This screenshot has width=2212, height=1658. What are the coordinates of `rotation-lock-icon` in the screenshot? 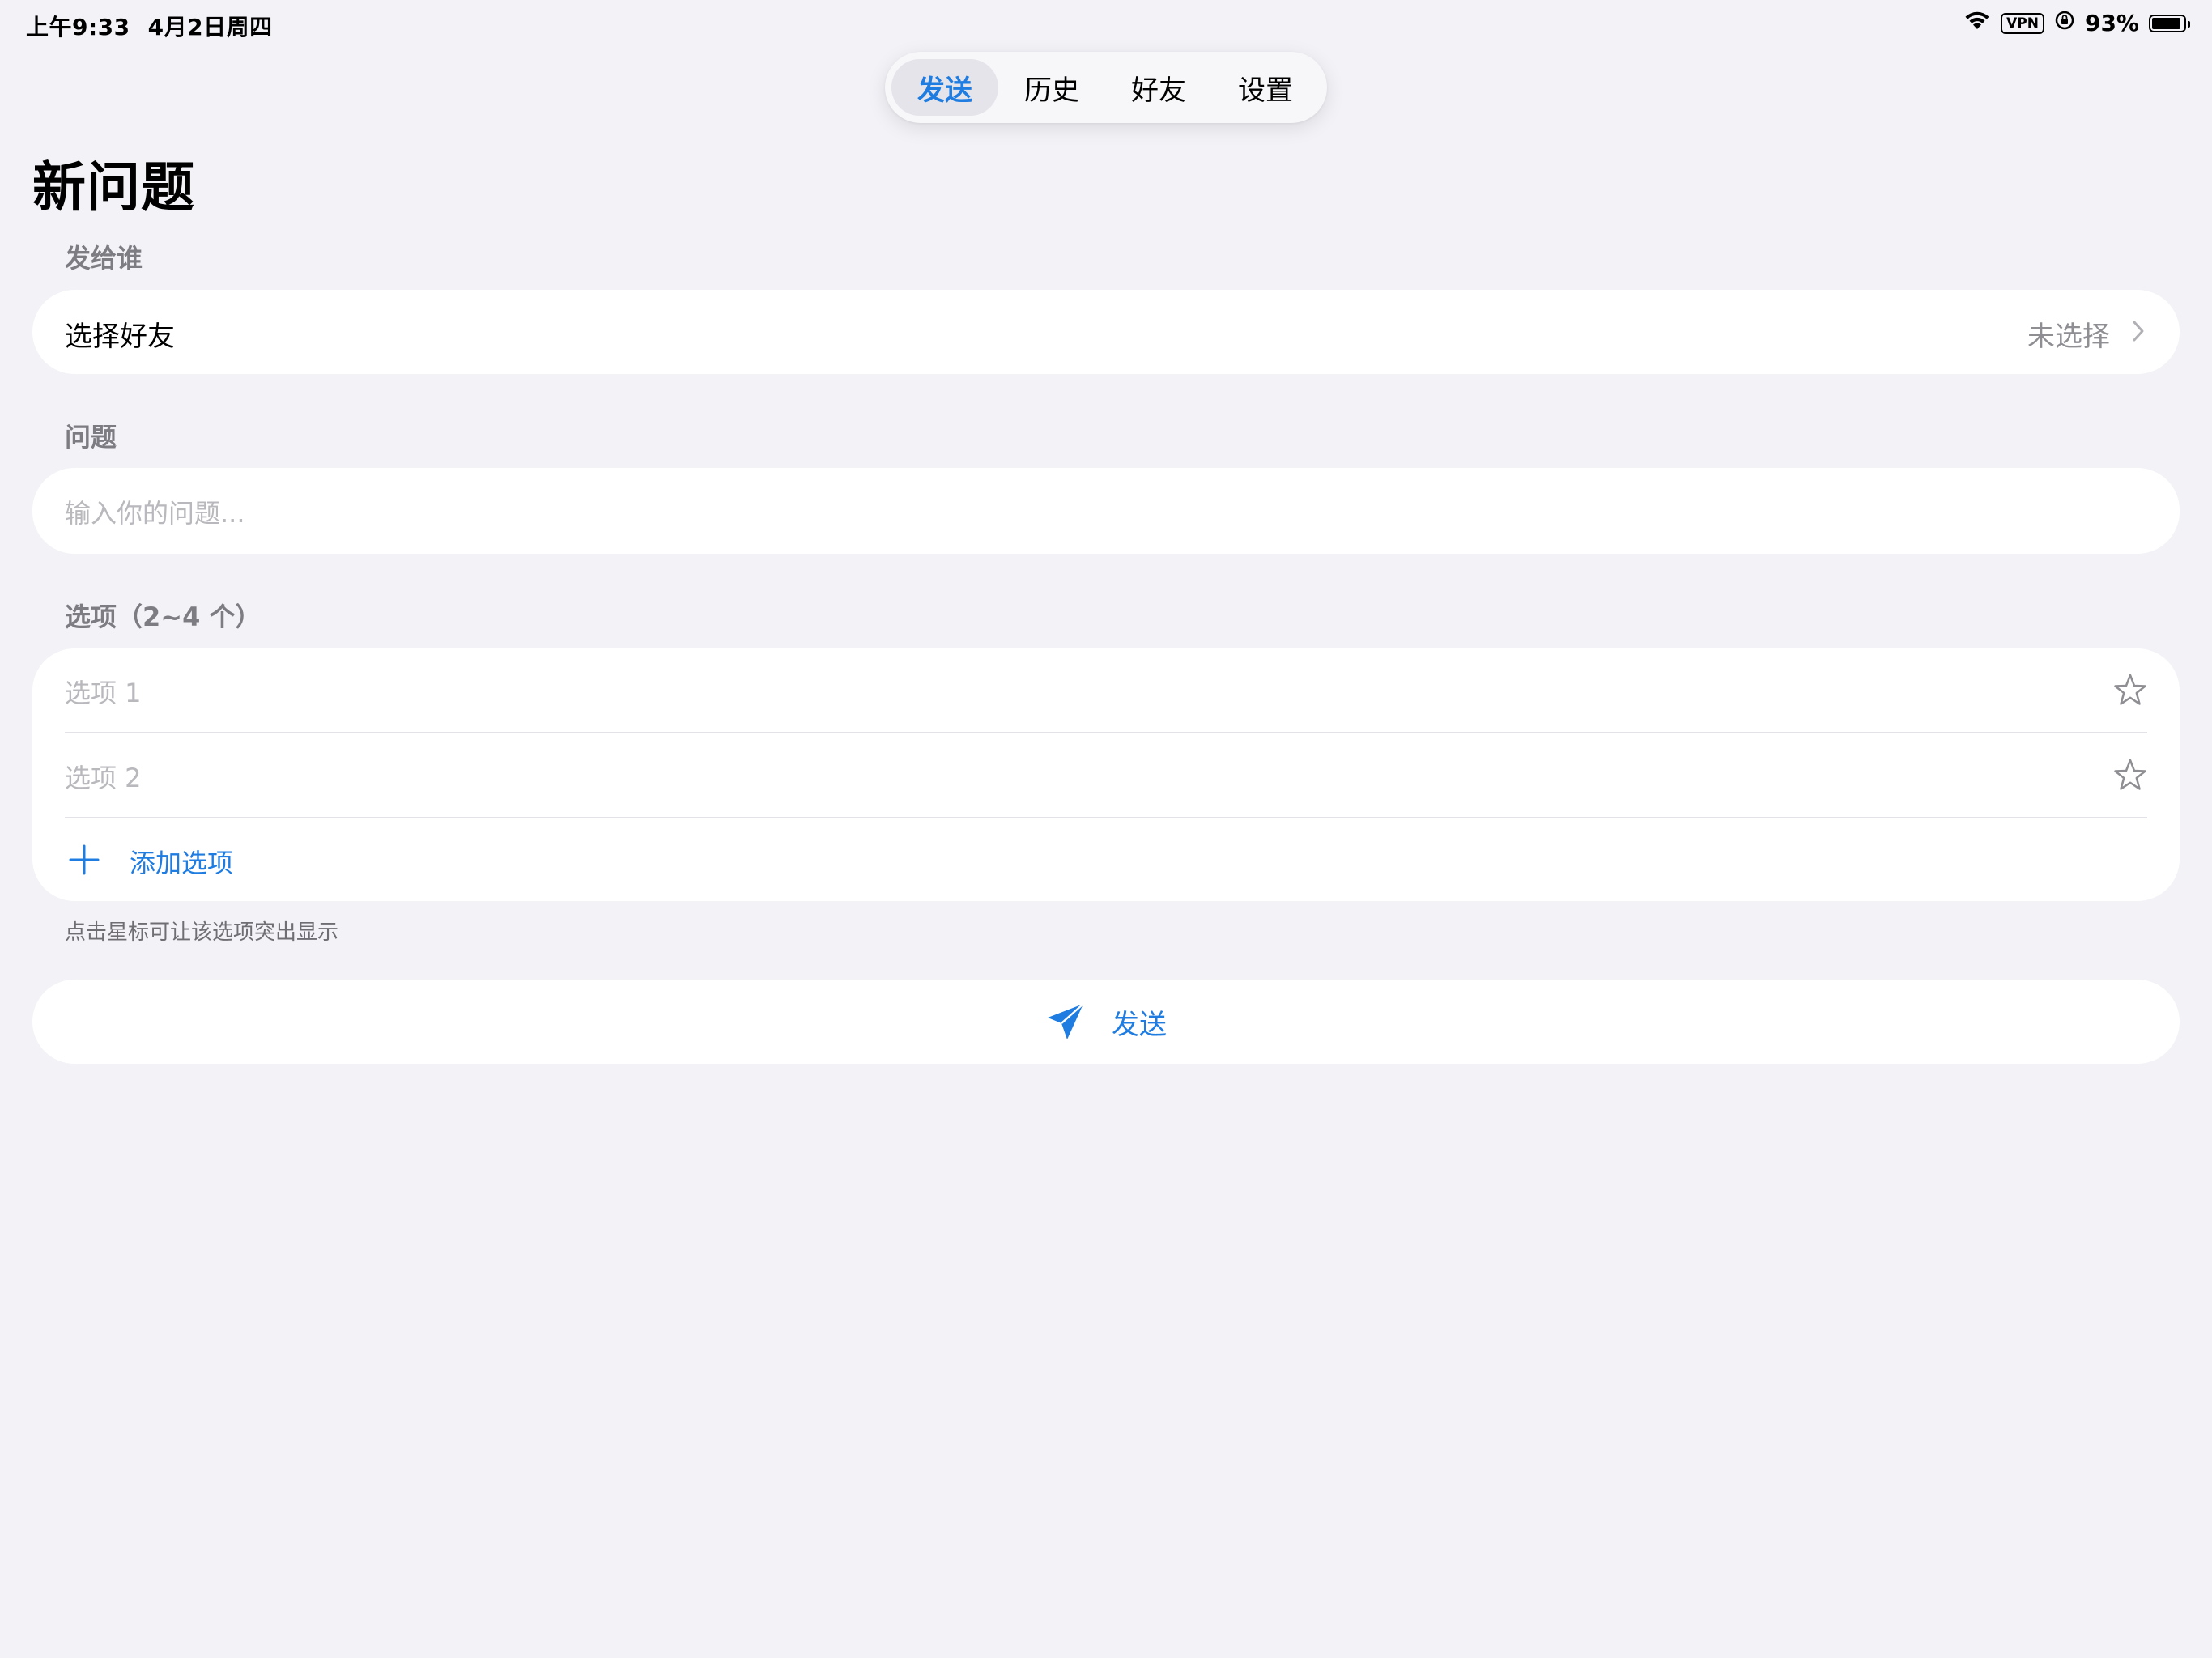 It's located at (2065, 23).